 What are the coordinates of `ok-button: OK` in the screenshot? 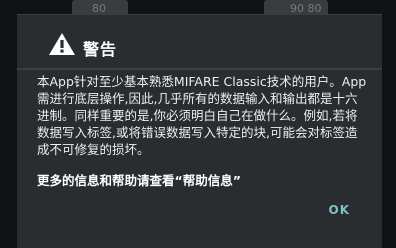 It's located at (340, 210).